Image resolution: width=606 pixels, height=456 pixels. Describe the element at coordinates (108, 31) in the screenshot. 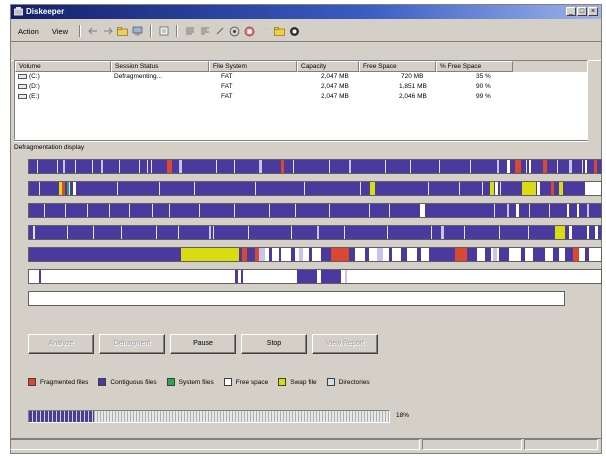

I see `forward-arrow-icon` at that location.